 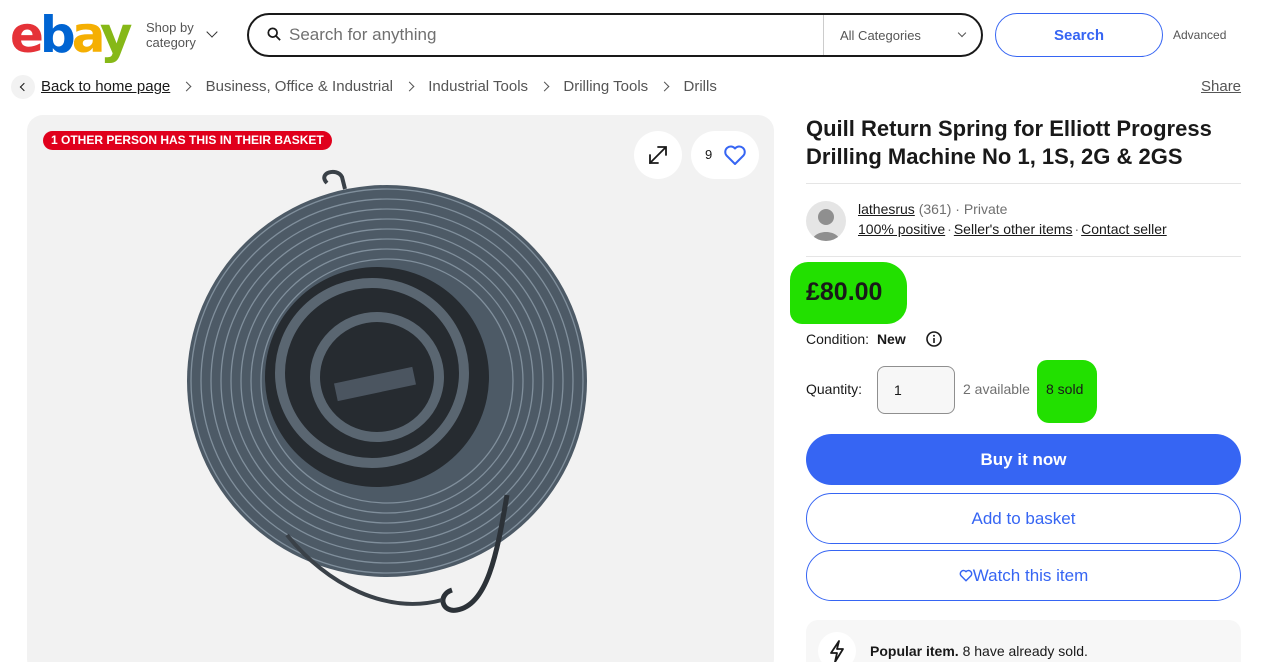 What do you see at coordinates (1023, 518) in the screenshot?
I see `add-to-basket-button: Add to basket` at bounding box center [1023, 518].